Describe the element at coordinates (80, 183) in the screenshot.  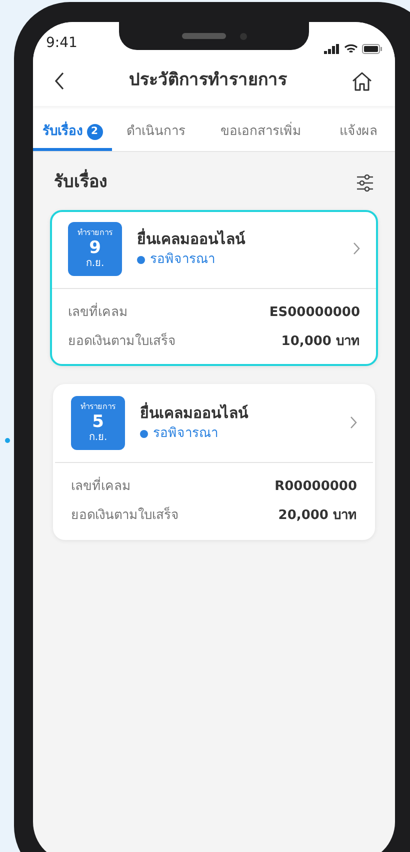
I see `section-title: รับเรื่อง` at that location.